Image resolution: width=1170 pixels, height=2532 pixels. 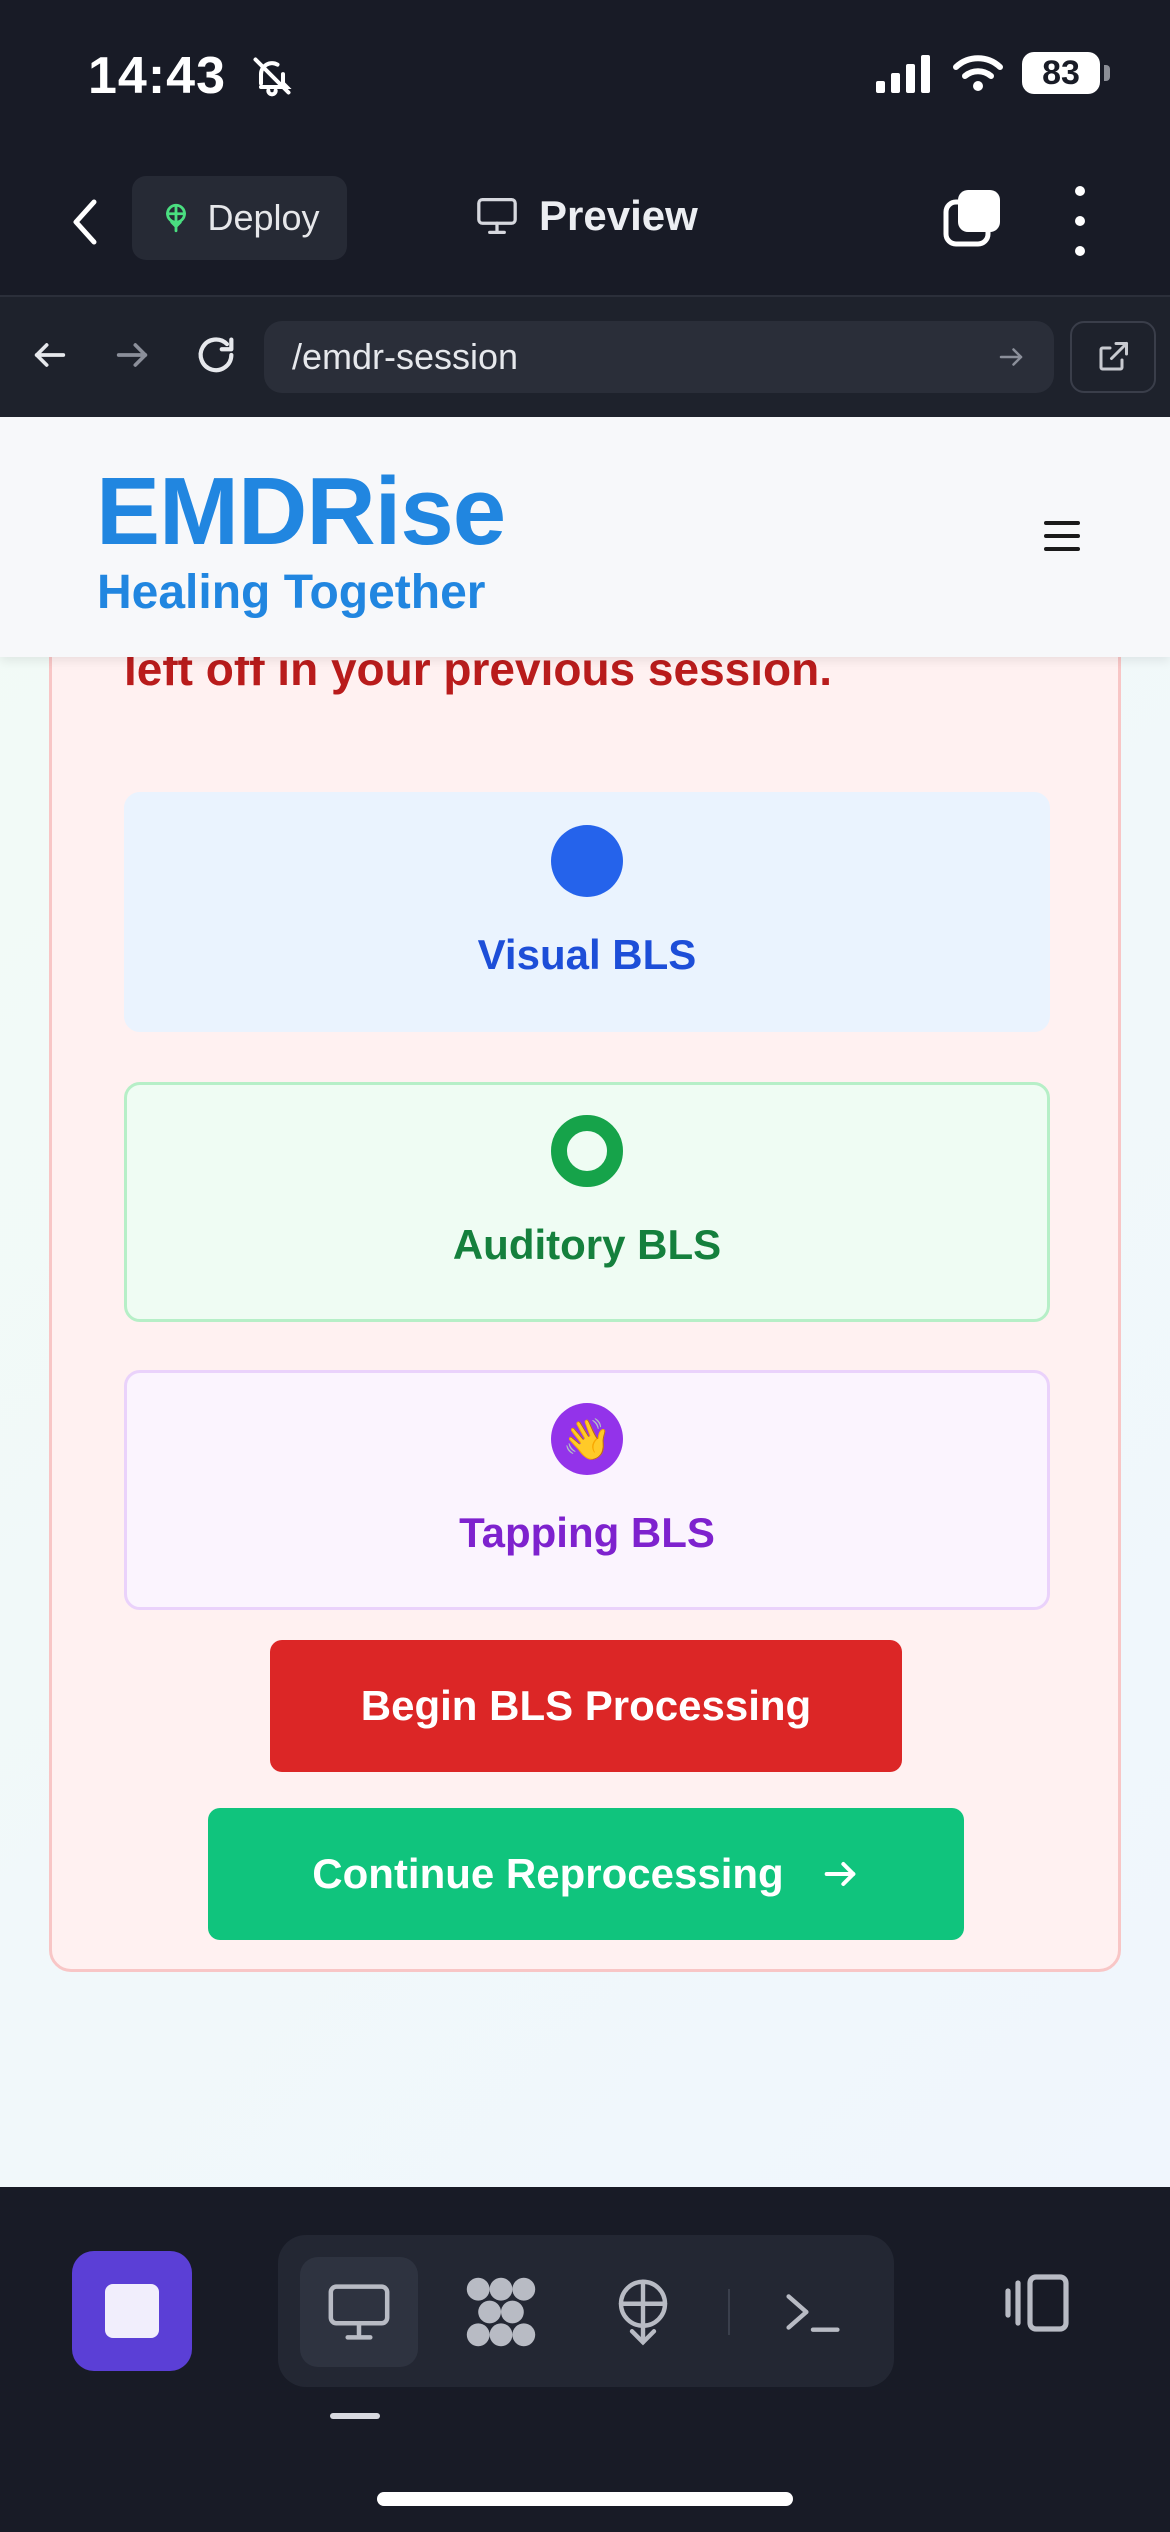 I want to click on waving-hand-icon: 👋, so click(x=587, y=1439).